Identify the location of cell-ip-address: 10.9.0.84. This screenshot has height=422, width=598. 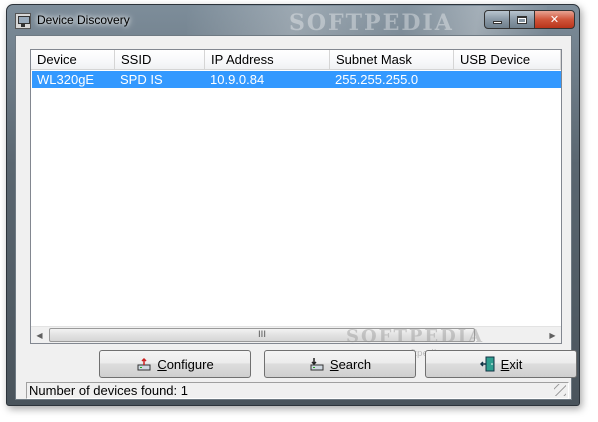
(237, 79).